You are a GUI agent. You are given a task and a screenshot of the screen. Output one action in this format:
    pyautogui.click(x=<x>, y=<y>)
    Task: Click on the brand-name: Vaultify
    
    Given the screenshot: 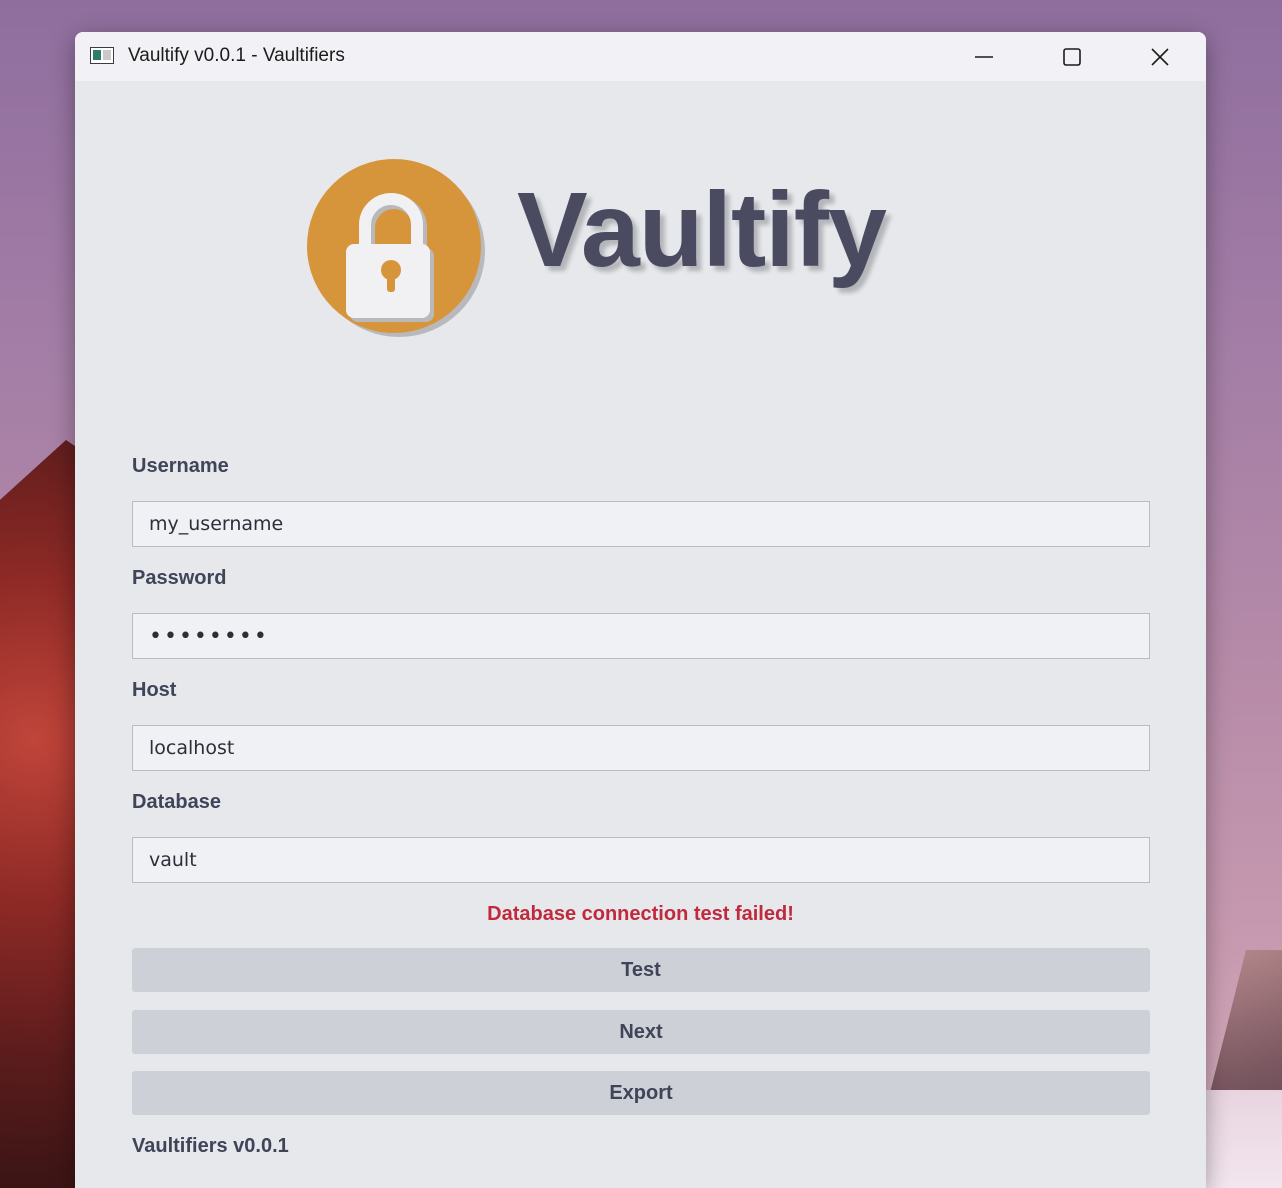 What is the action you would take?
    pyautogui.click(x=702, y=230)
    